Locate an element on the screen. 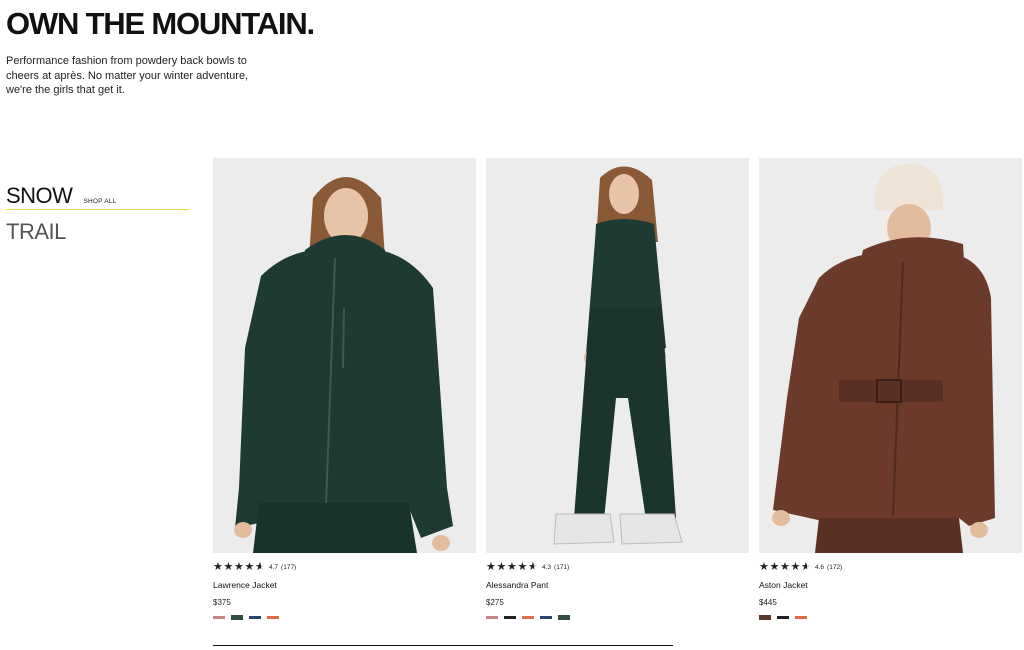 The height and width of the screenshot is (650, 1024). page-title: OWN THE MOUNTAIN. is located at coordinates (160, 23).